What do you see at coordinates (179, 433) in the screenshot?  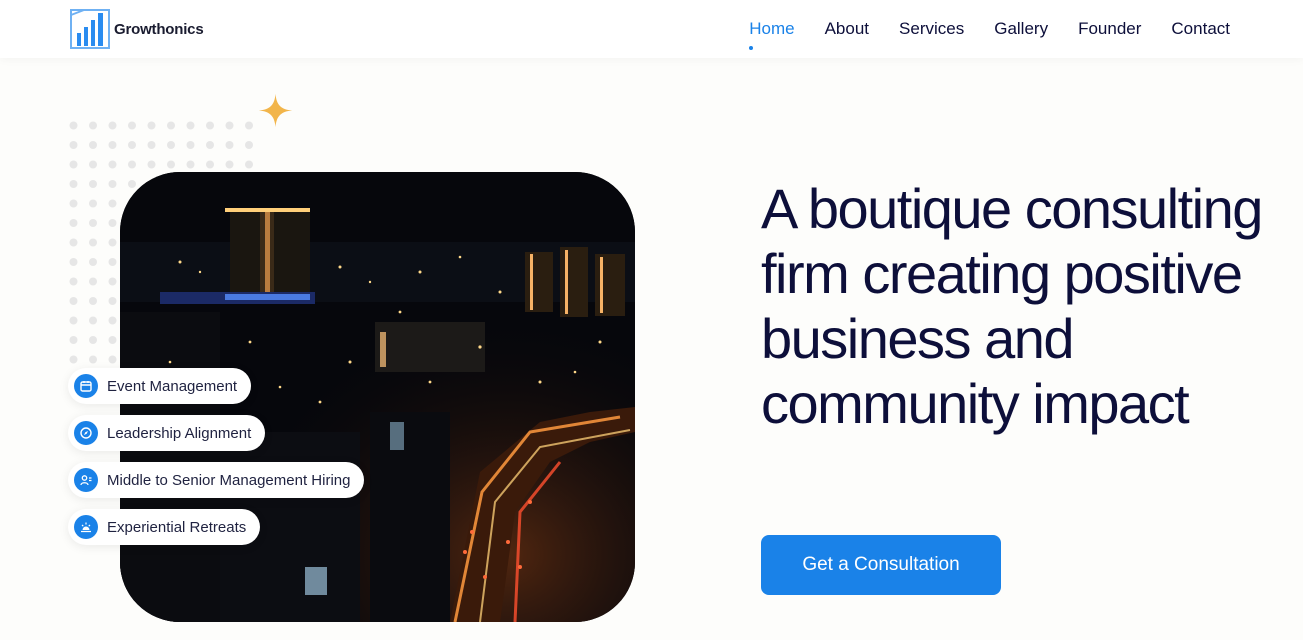 I see `service-chip-label: Leadership Alignment` at bounding box center [179, 433].